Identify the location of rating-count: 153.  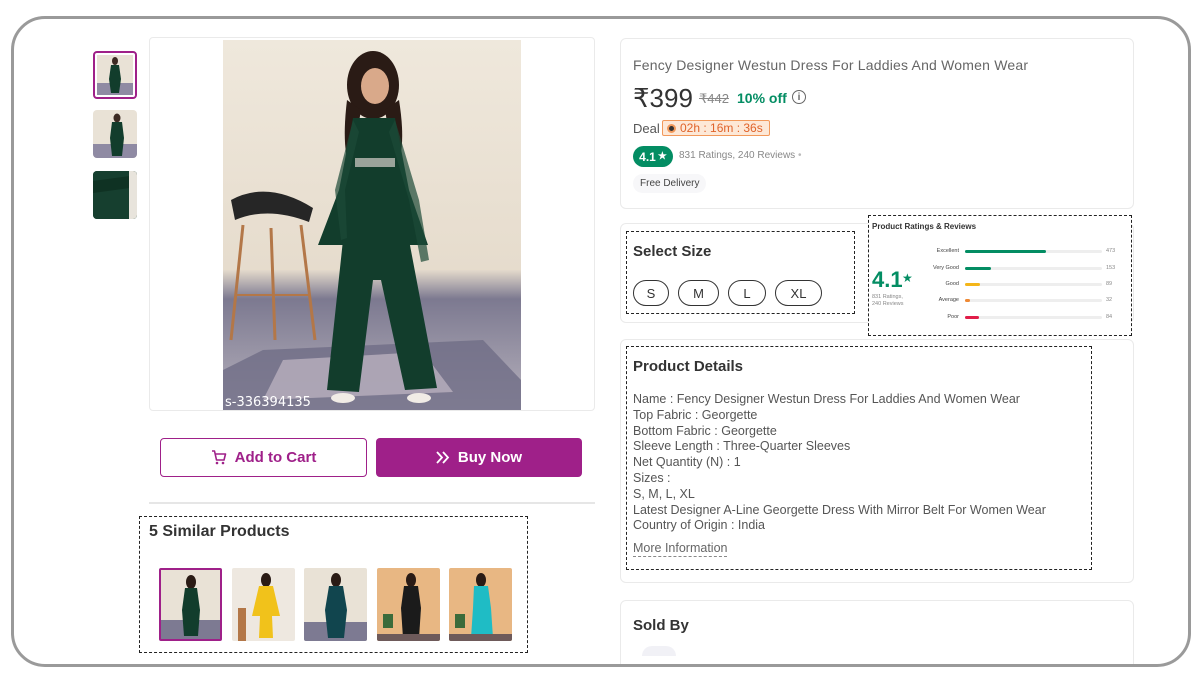
(1111, 268).